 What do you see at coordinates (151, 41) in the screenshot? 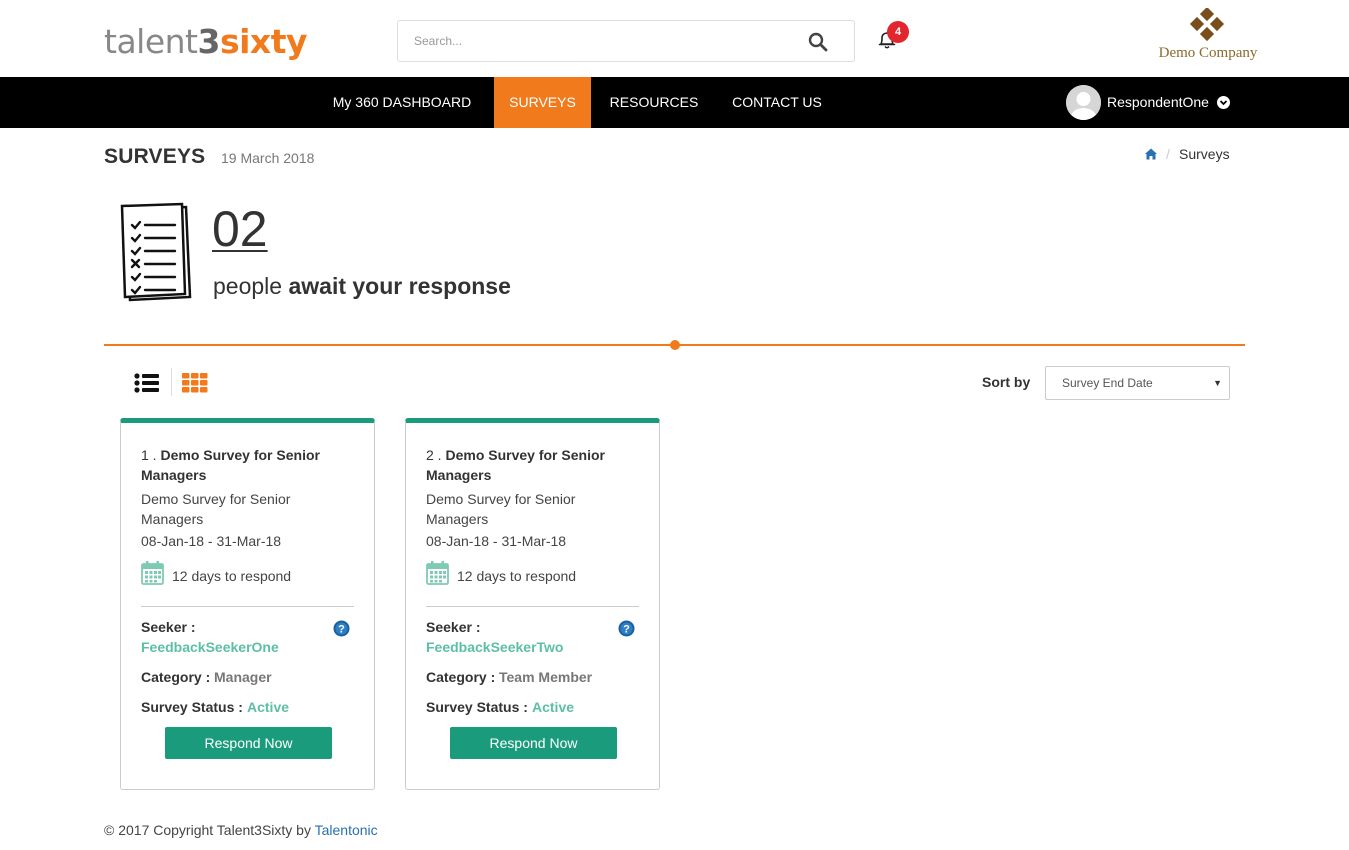
I see `logo-text-part1: talent` at bounding box center [151, 41].